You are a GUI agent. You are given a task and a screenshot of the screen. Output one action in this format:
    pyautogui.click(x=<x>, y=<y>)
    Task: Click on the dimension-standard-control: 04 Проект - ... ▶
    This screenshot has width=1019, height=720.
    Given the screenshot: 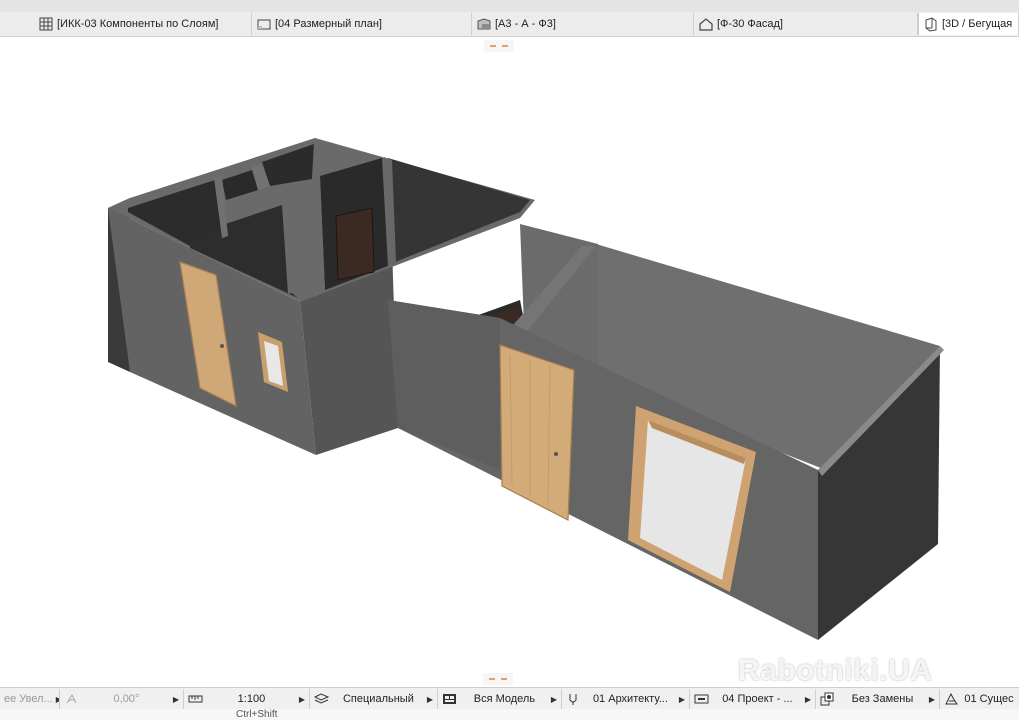 What is the action you would take?
    pyautogui.click(x=753, y=699)
    